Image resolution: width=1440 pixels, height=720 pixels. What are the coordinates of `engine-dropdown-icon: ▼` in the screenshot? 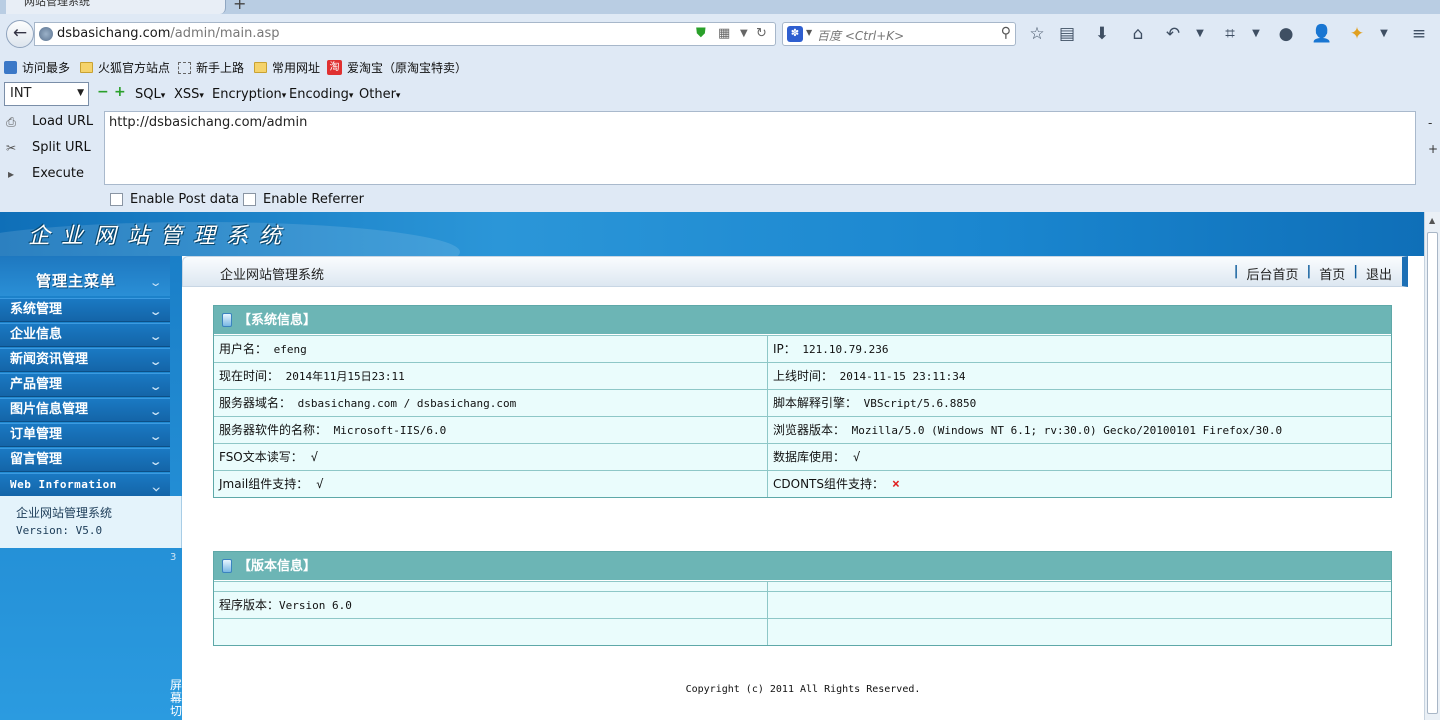 It's located at (809, 32).